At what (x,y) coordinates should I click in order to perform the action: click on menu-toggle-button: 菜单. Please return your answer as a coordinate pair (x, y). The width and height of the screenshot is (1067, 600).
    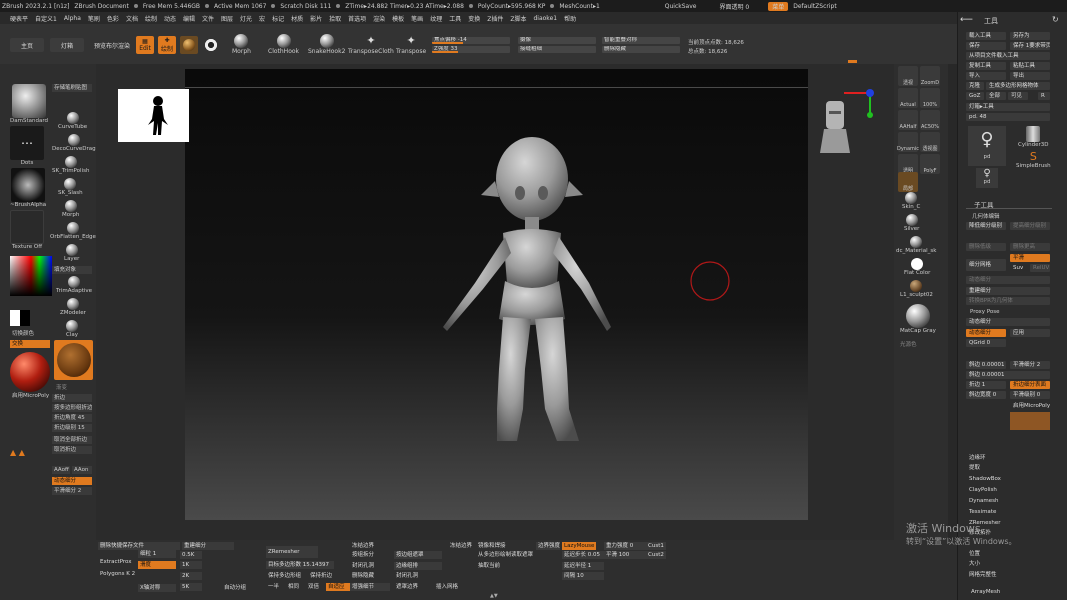
    Looking at the image, I should click on (778, 6).